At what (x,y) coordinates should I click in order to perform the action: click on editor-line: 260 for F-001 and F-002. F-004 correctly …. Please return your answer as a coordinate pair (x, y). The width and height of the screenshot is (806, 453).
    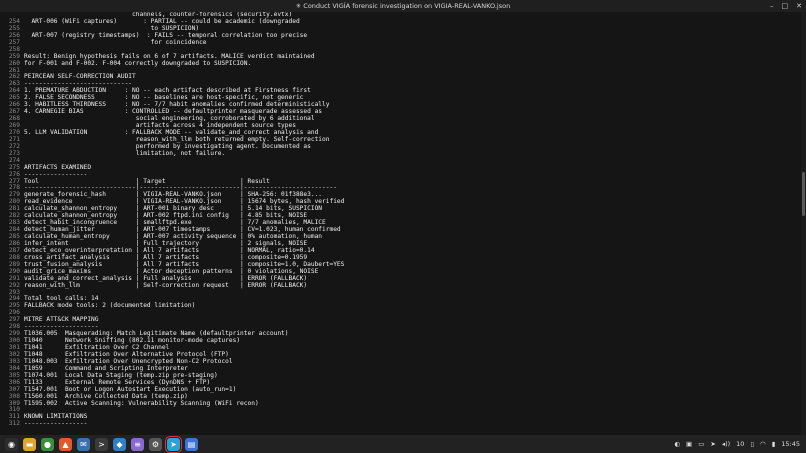
    Looking at the image, I should click on (403, 63).